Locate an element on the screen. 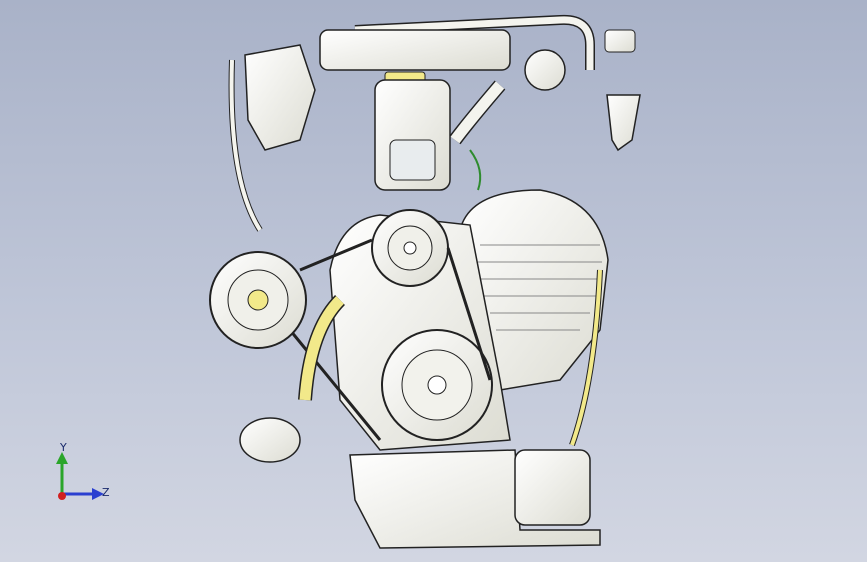  turbo-housing is located at coordinates (545, 70).